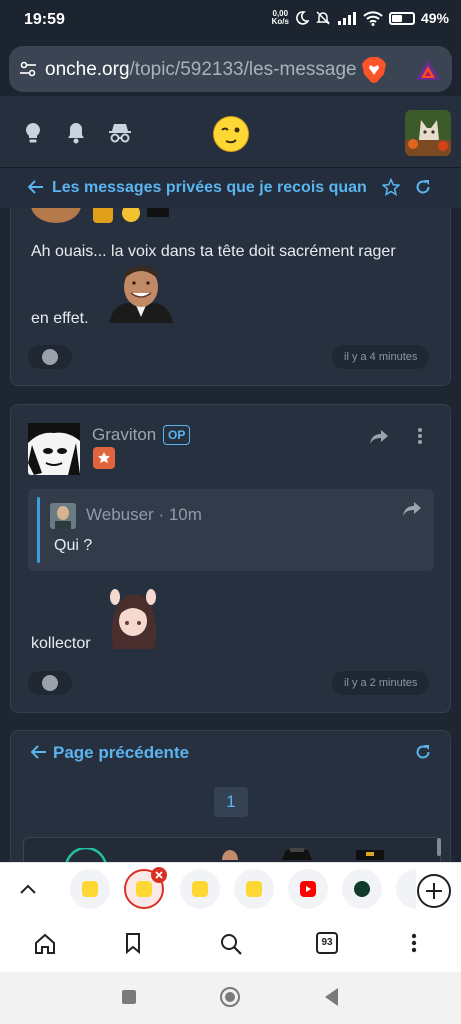  Describe the element at coordinates (144, 514) in the screenshot. I see `quote-author: Webuser · 10m` at that location.